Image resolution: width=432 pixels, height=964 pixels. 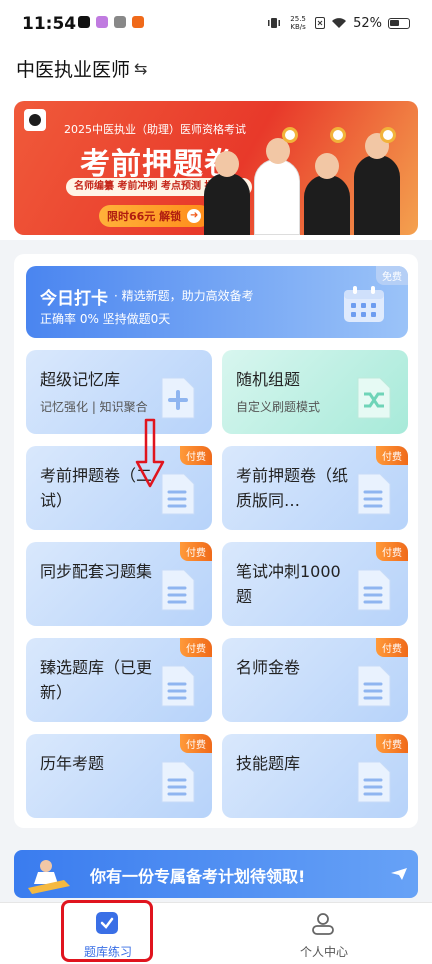 I want to click on annotation-arrow-icon, so click(x=150, y=453).